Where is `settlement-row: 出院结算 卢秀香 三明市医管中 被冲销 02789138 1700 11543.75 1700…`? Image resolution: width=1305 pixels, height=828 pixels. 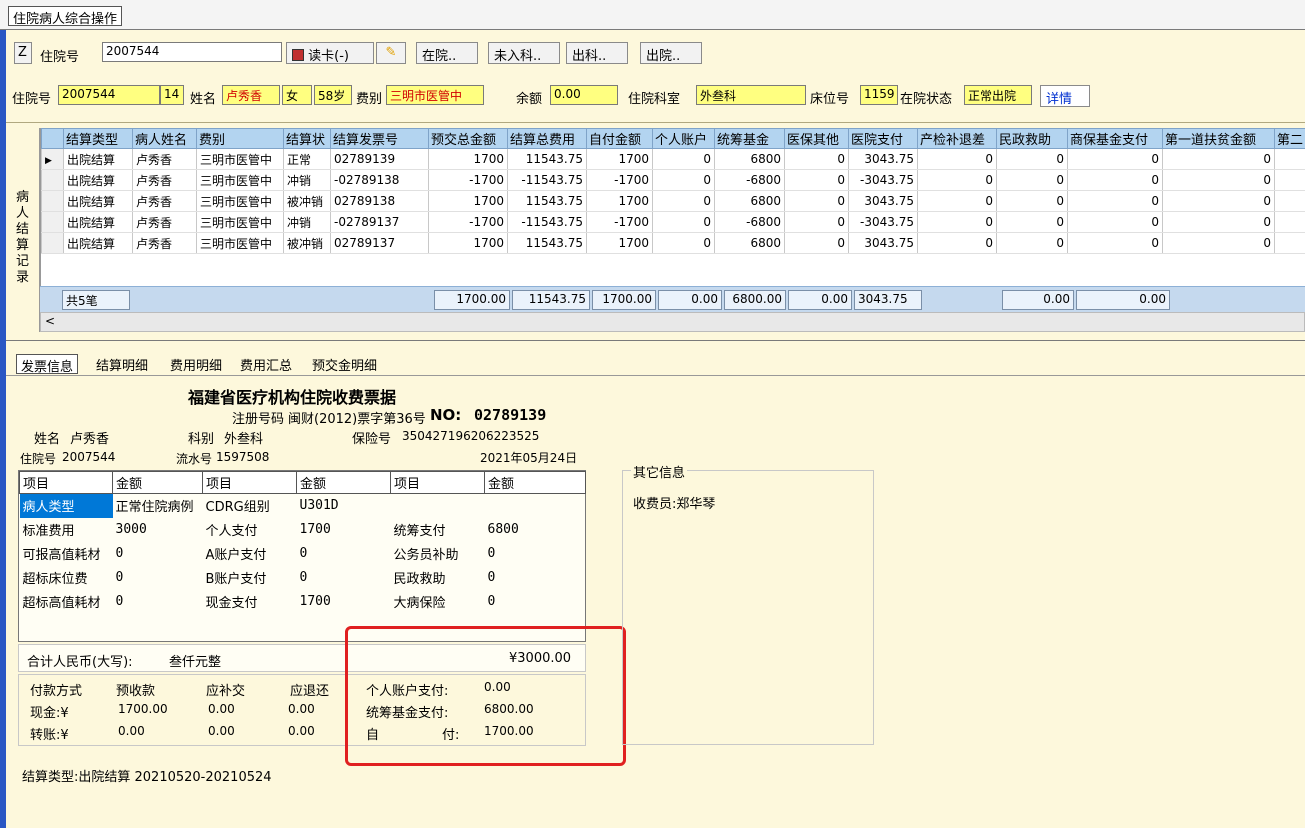
settlement-row: 出院结算 卢秀香 三明市医管中 被冲销 02789138 1700 11543.75 1700… is located at coordinates (673, 201).